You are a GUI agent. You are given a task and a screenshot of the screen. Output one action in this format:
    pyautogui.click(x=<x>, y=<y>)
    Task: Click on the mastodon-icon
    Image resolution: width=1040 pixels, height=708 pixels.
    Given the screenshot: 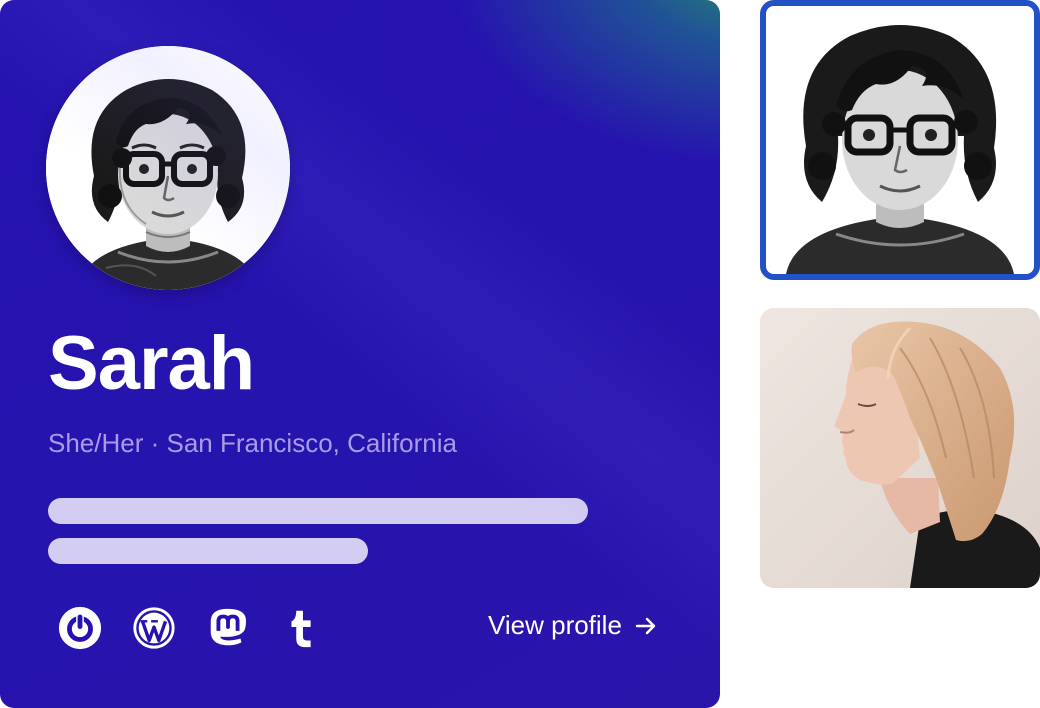 What is the action you would take?
    pyautogui.click(x=228, y=628)
    